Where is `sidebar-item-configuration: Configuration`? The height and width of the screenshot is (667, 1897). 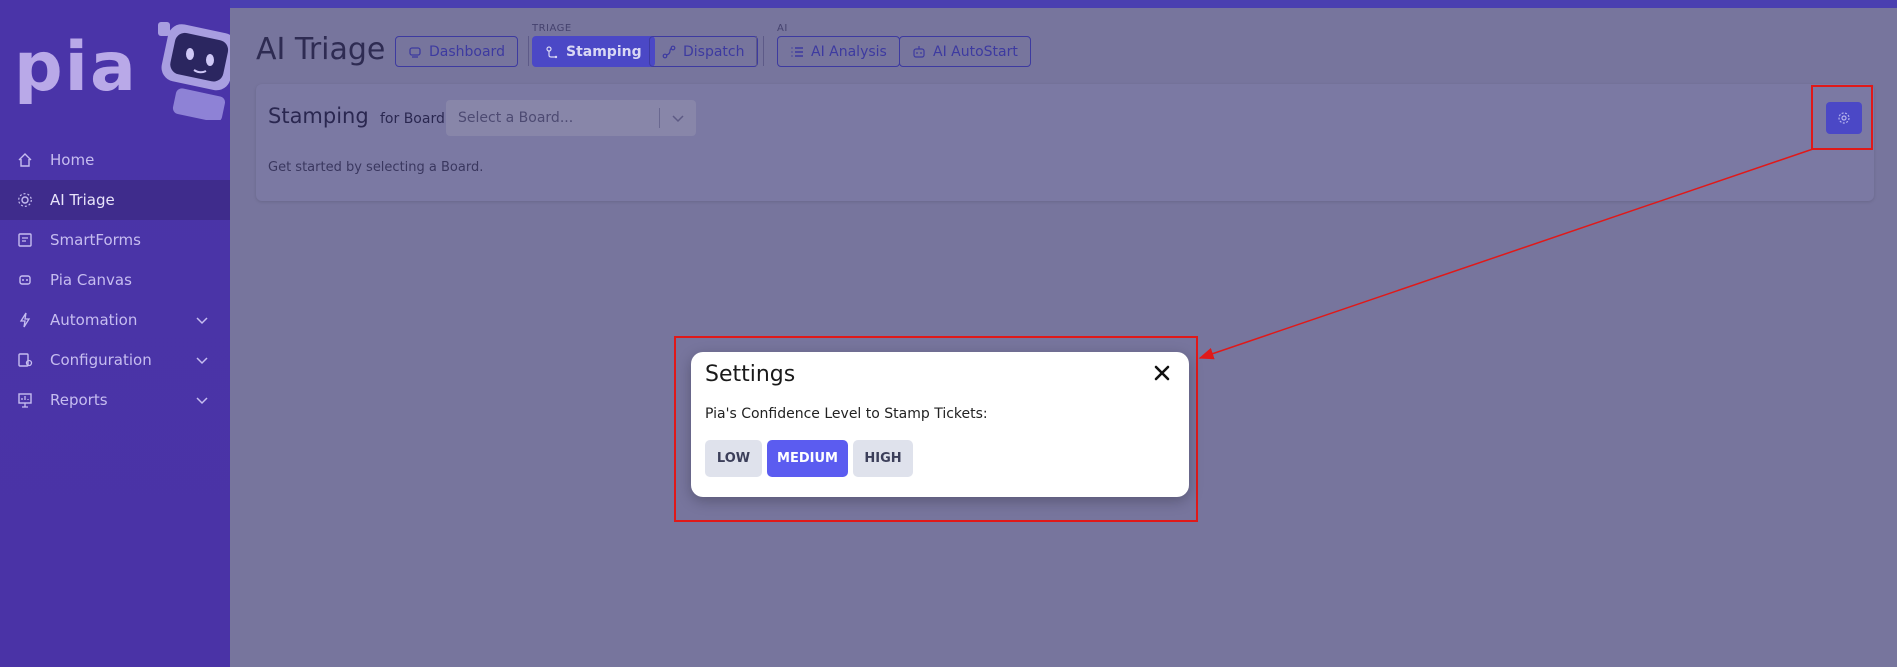
sidebar-item-configuration: Configuration is located at coordinates (115, 360).